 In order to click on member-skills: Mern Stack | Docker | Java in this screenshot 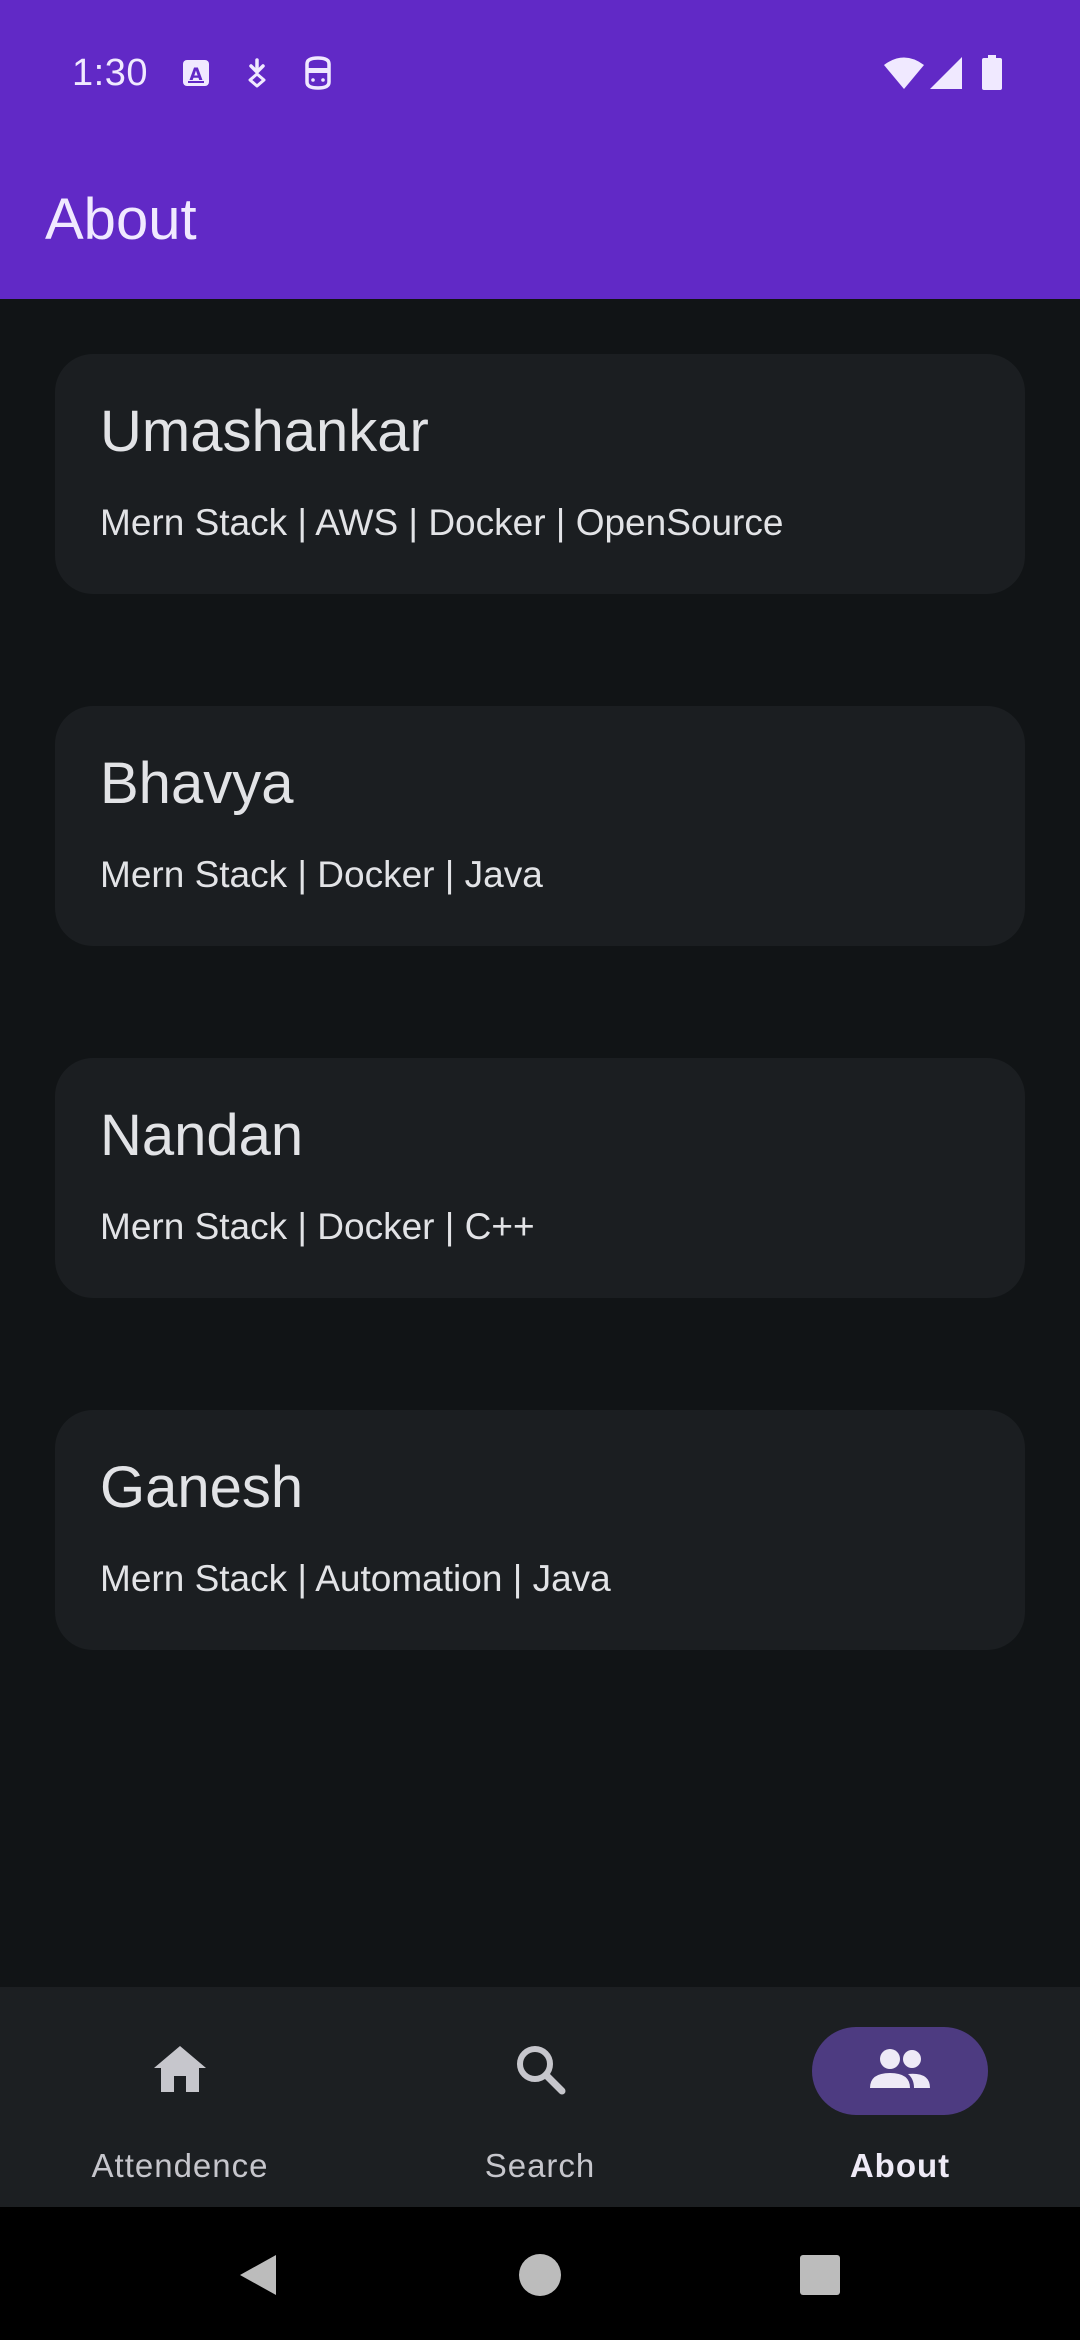, I will do `click(321, 874)`.